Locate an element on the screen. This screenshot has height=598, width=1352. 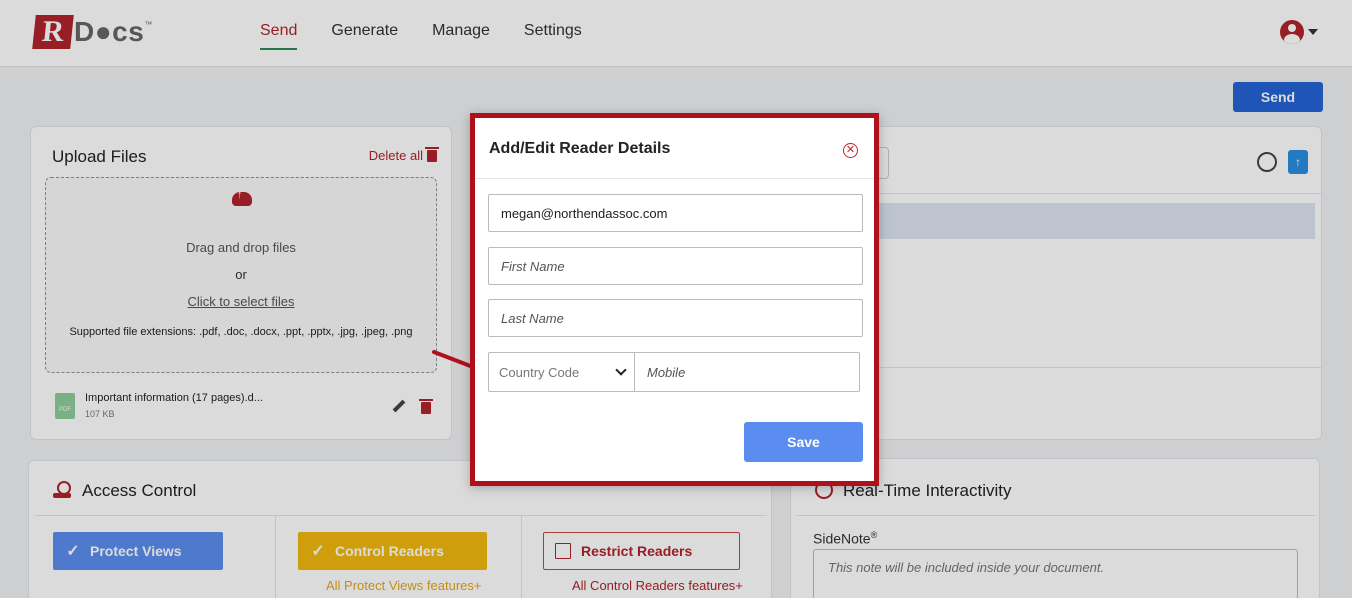
country-code-select: Country Code is located at coordinates (561, 372).